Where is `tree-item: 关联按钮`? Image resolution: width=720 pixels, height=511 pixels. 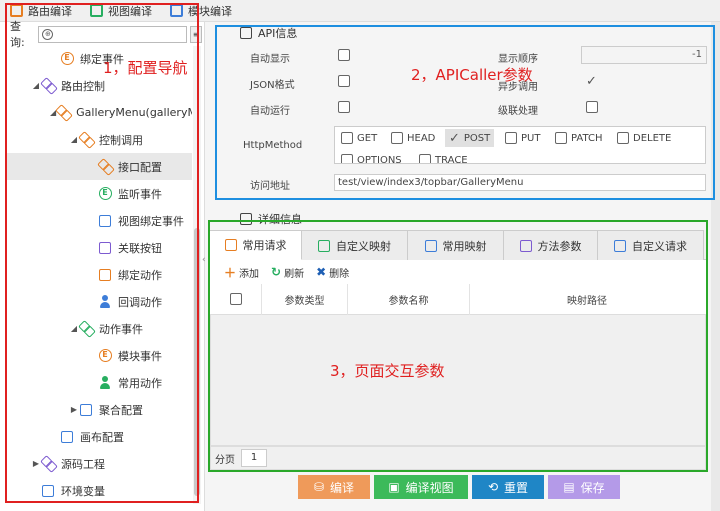 tree-item: 关联按钮 is located at coordinates (99, 247).